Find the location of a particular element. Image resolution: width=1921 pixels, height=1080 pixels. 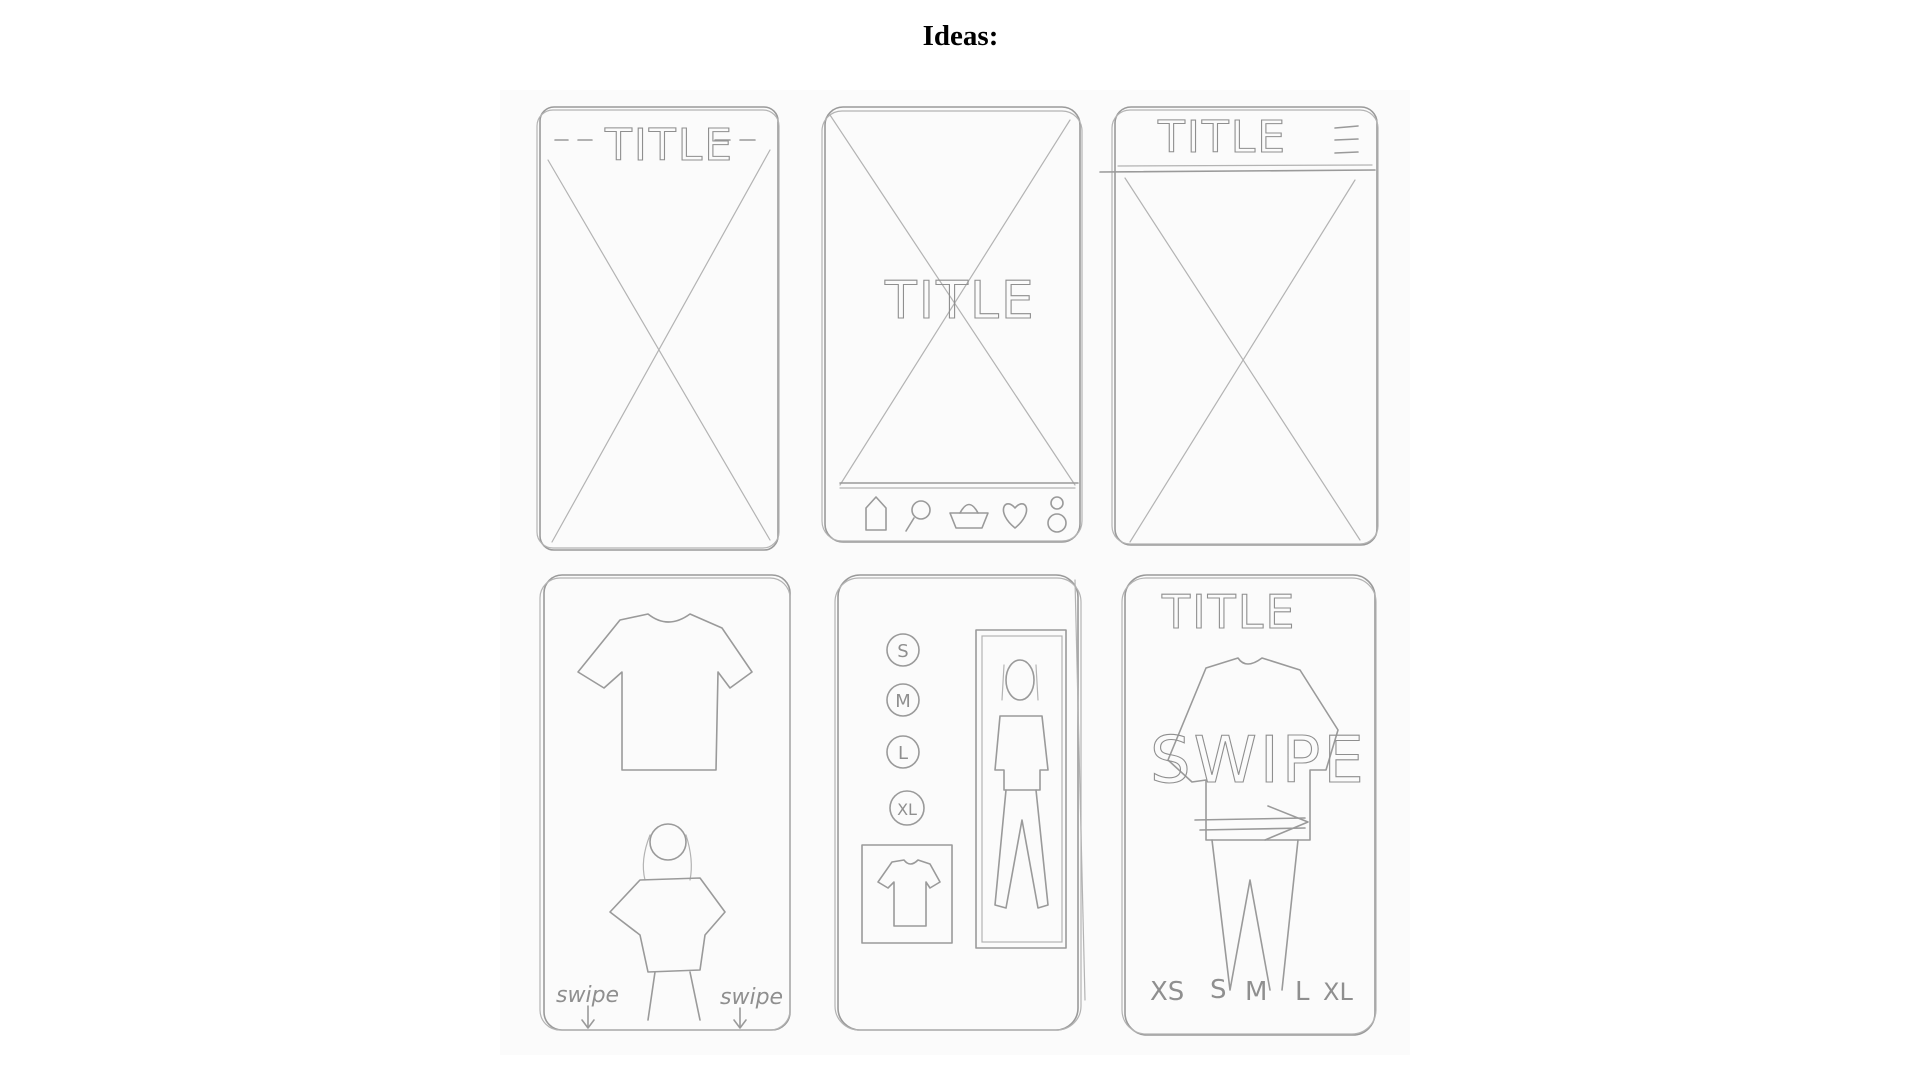

search-icon is located at coordinates (918, 516).